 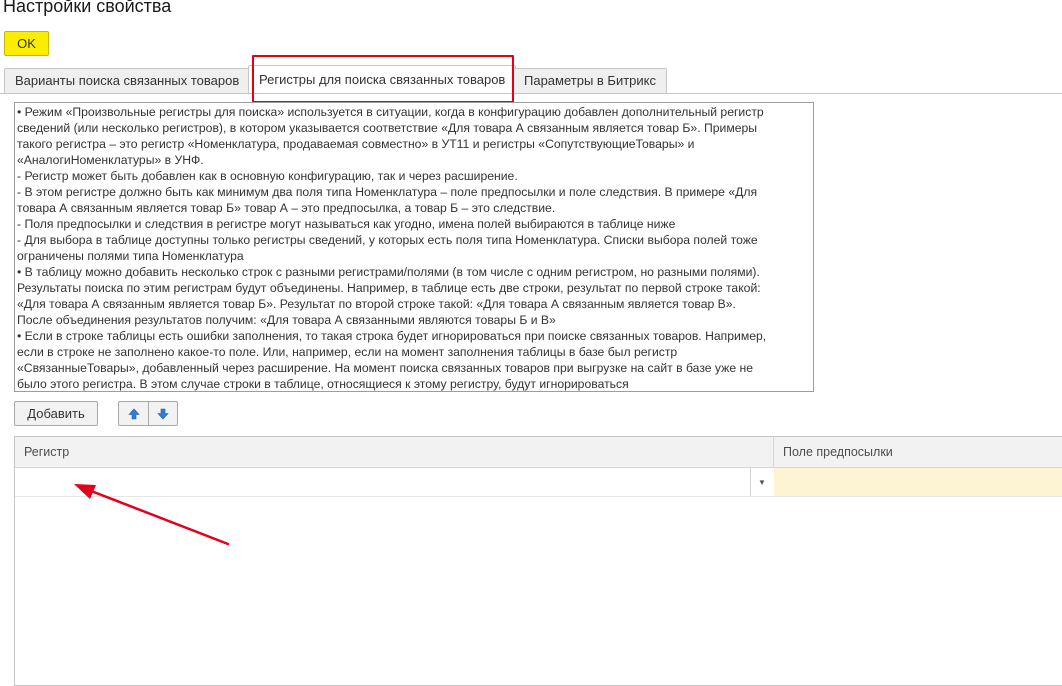 I want to click on tab-search-registers: Регистры для поиска связанных товаров, so click(x=382, y=80).